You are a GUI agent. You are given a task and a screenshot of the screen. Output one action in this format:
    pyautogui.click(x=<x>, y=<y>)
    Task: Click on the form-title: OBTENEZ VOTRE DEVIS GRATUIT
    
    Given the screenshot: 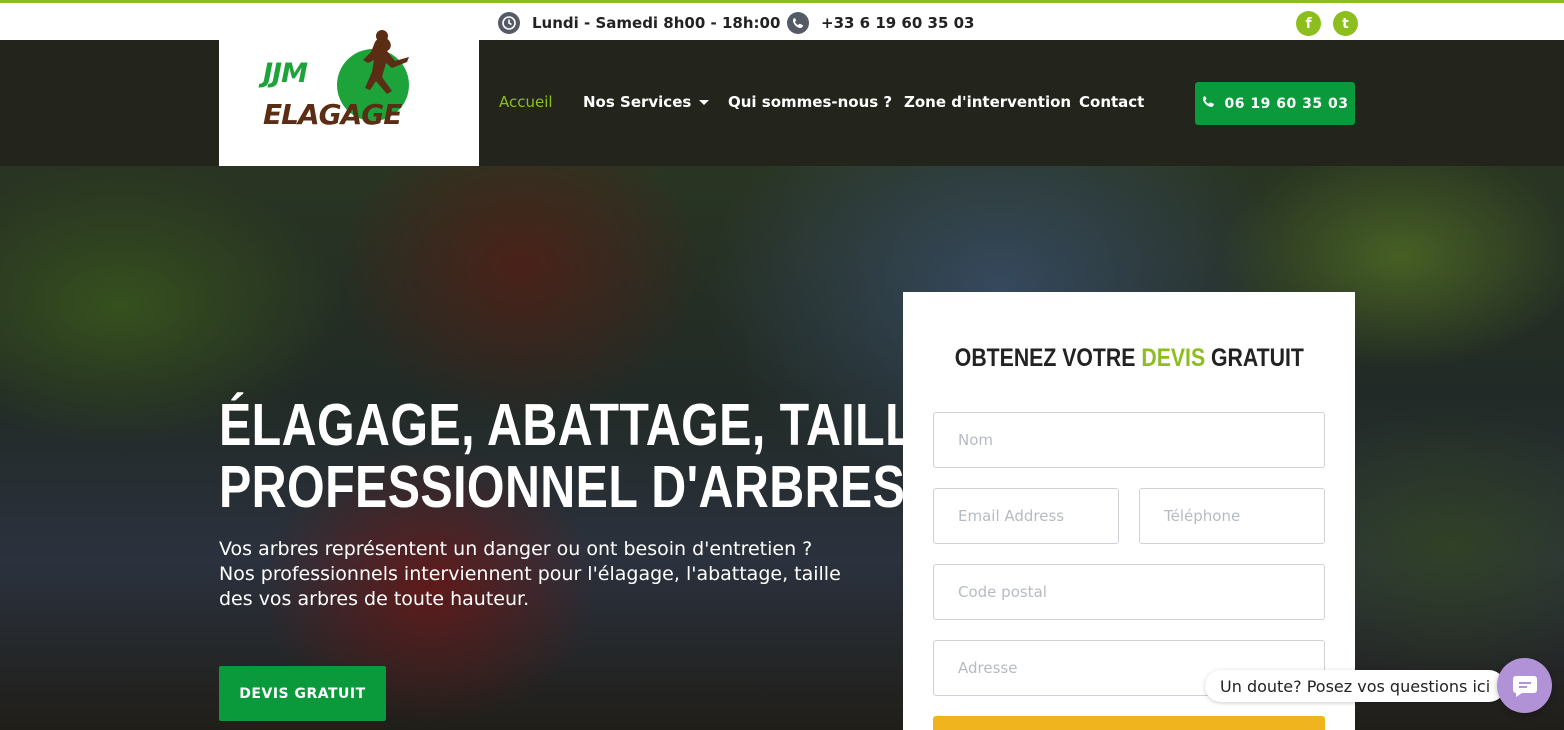 What is the action you would take?
    pyautogui.click(x=1129, y=358)
    